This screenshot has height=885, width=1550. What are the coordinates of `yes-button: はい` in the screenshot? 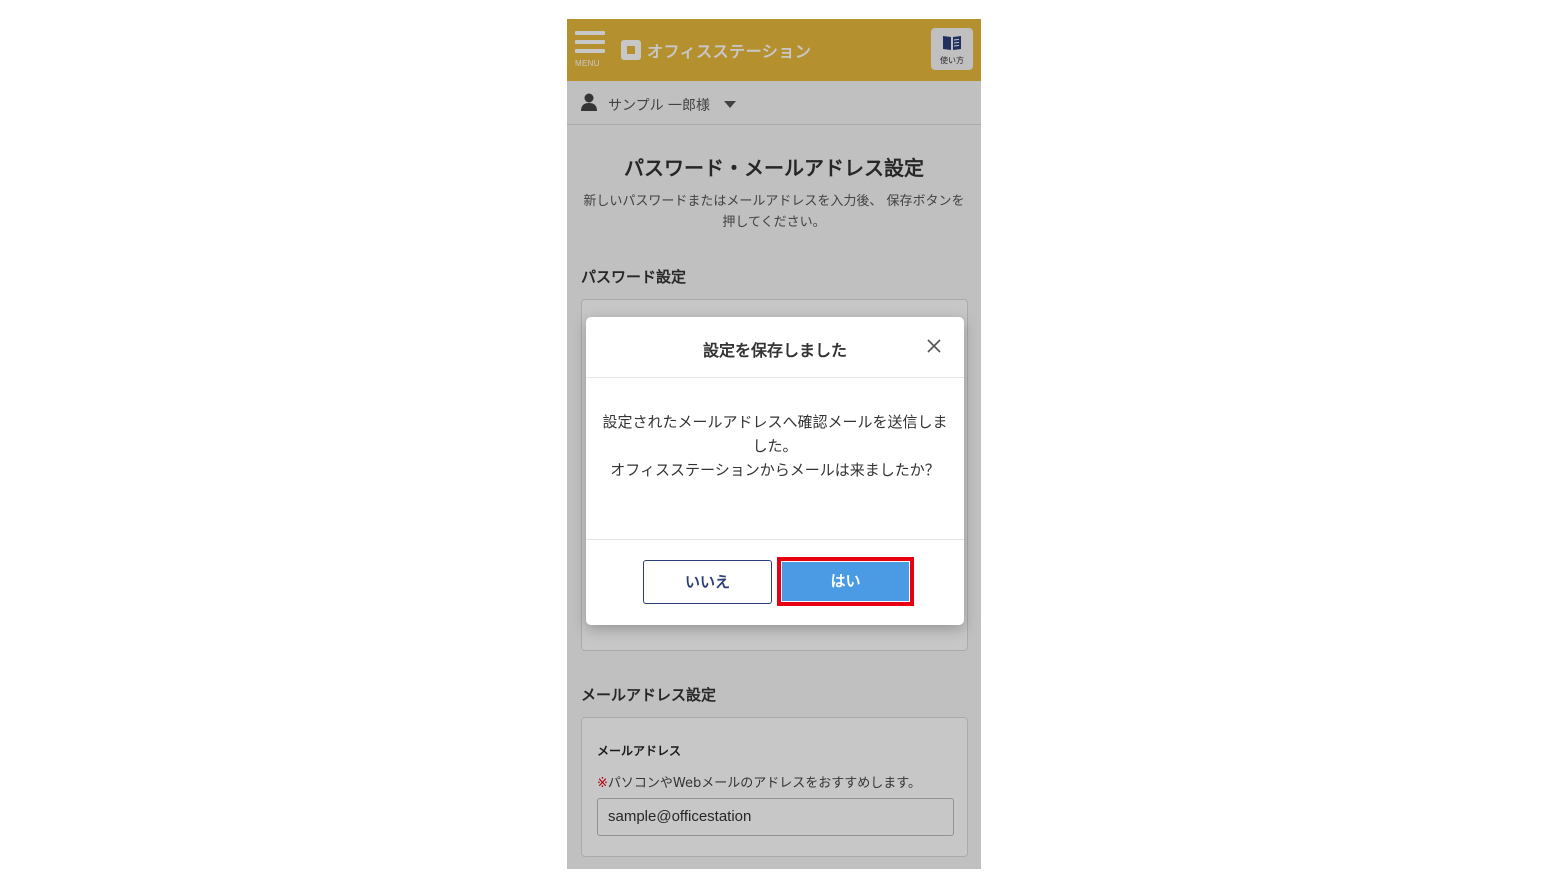 It's located at (845, 581).